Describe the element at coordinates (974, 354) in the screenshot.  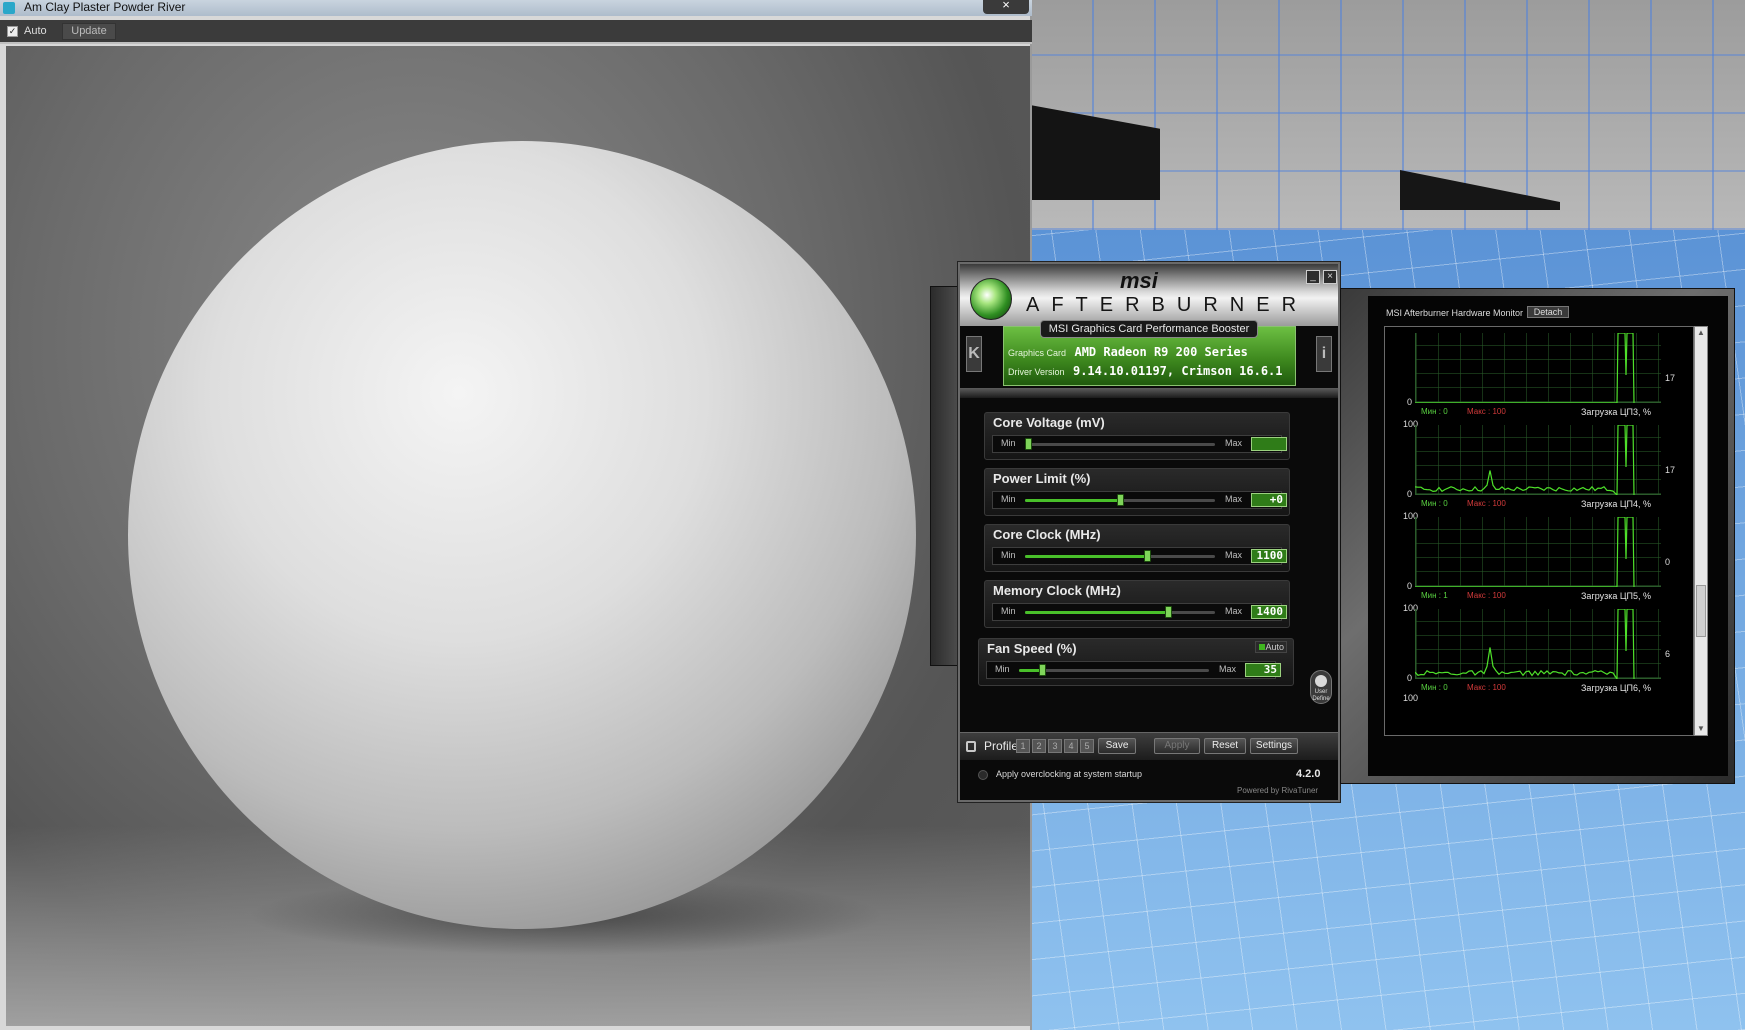
I see `skin-prev-button: K` at that location.